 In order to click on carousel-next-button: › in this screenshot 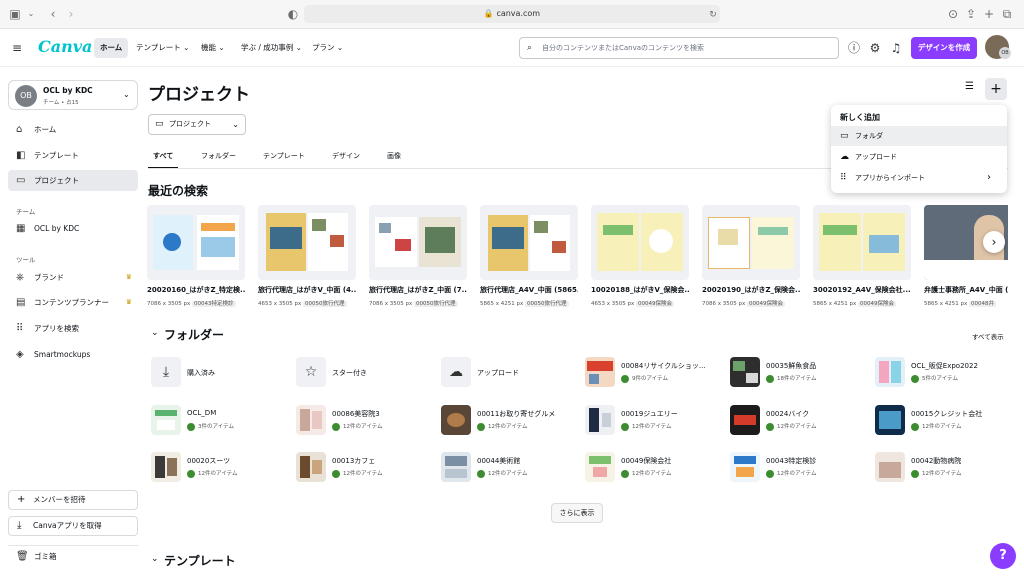, I will do `click(994, 242)`.